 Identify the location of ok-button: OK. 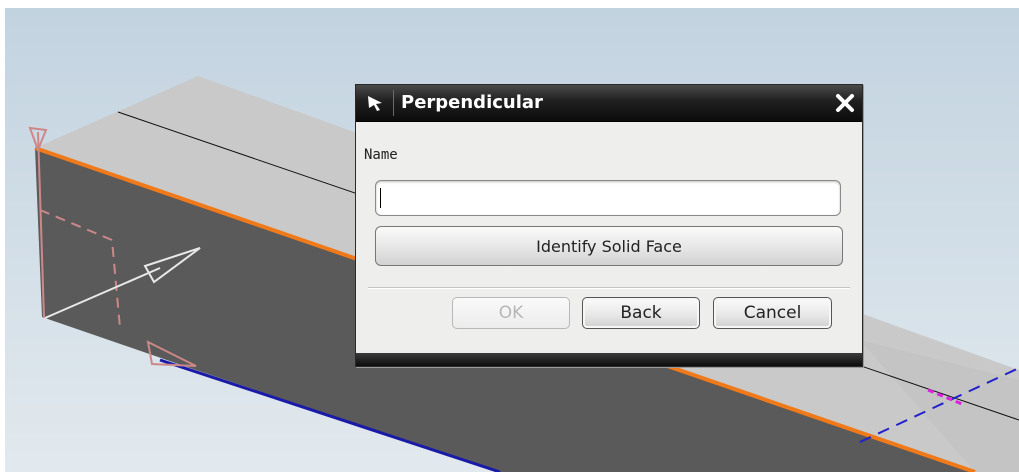
(511, 313).